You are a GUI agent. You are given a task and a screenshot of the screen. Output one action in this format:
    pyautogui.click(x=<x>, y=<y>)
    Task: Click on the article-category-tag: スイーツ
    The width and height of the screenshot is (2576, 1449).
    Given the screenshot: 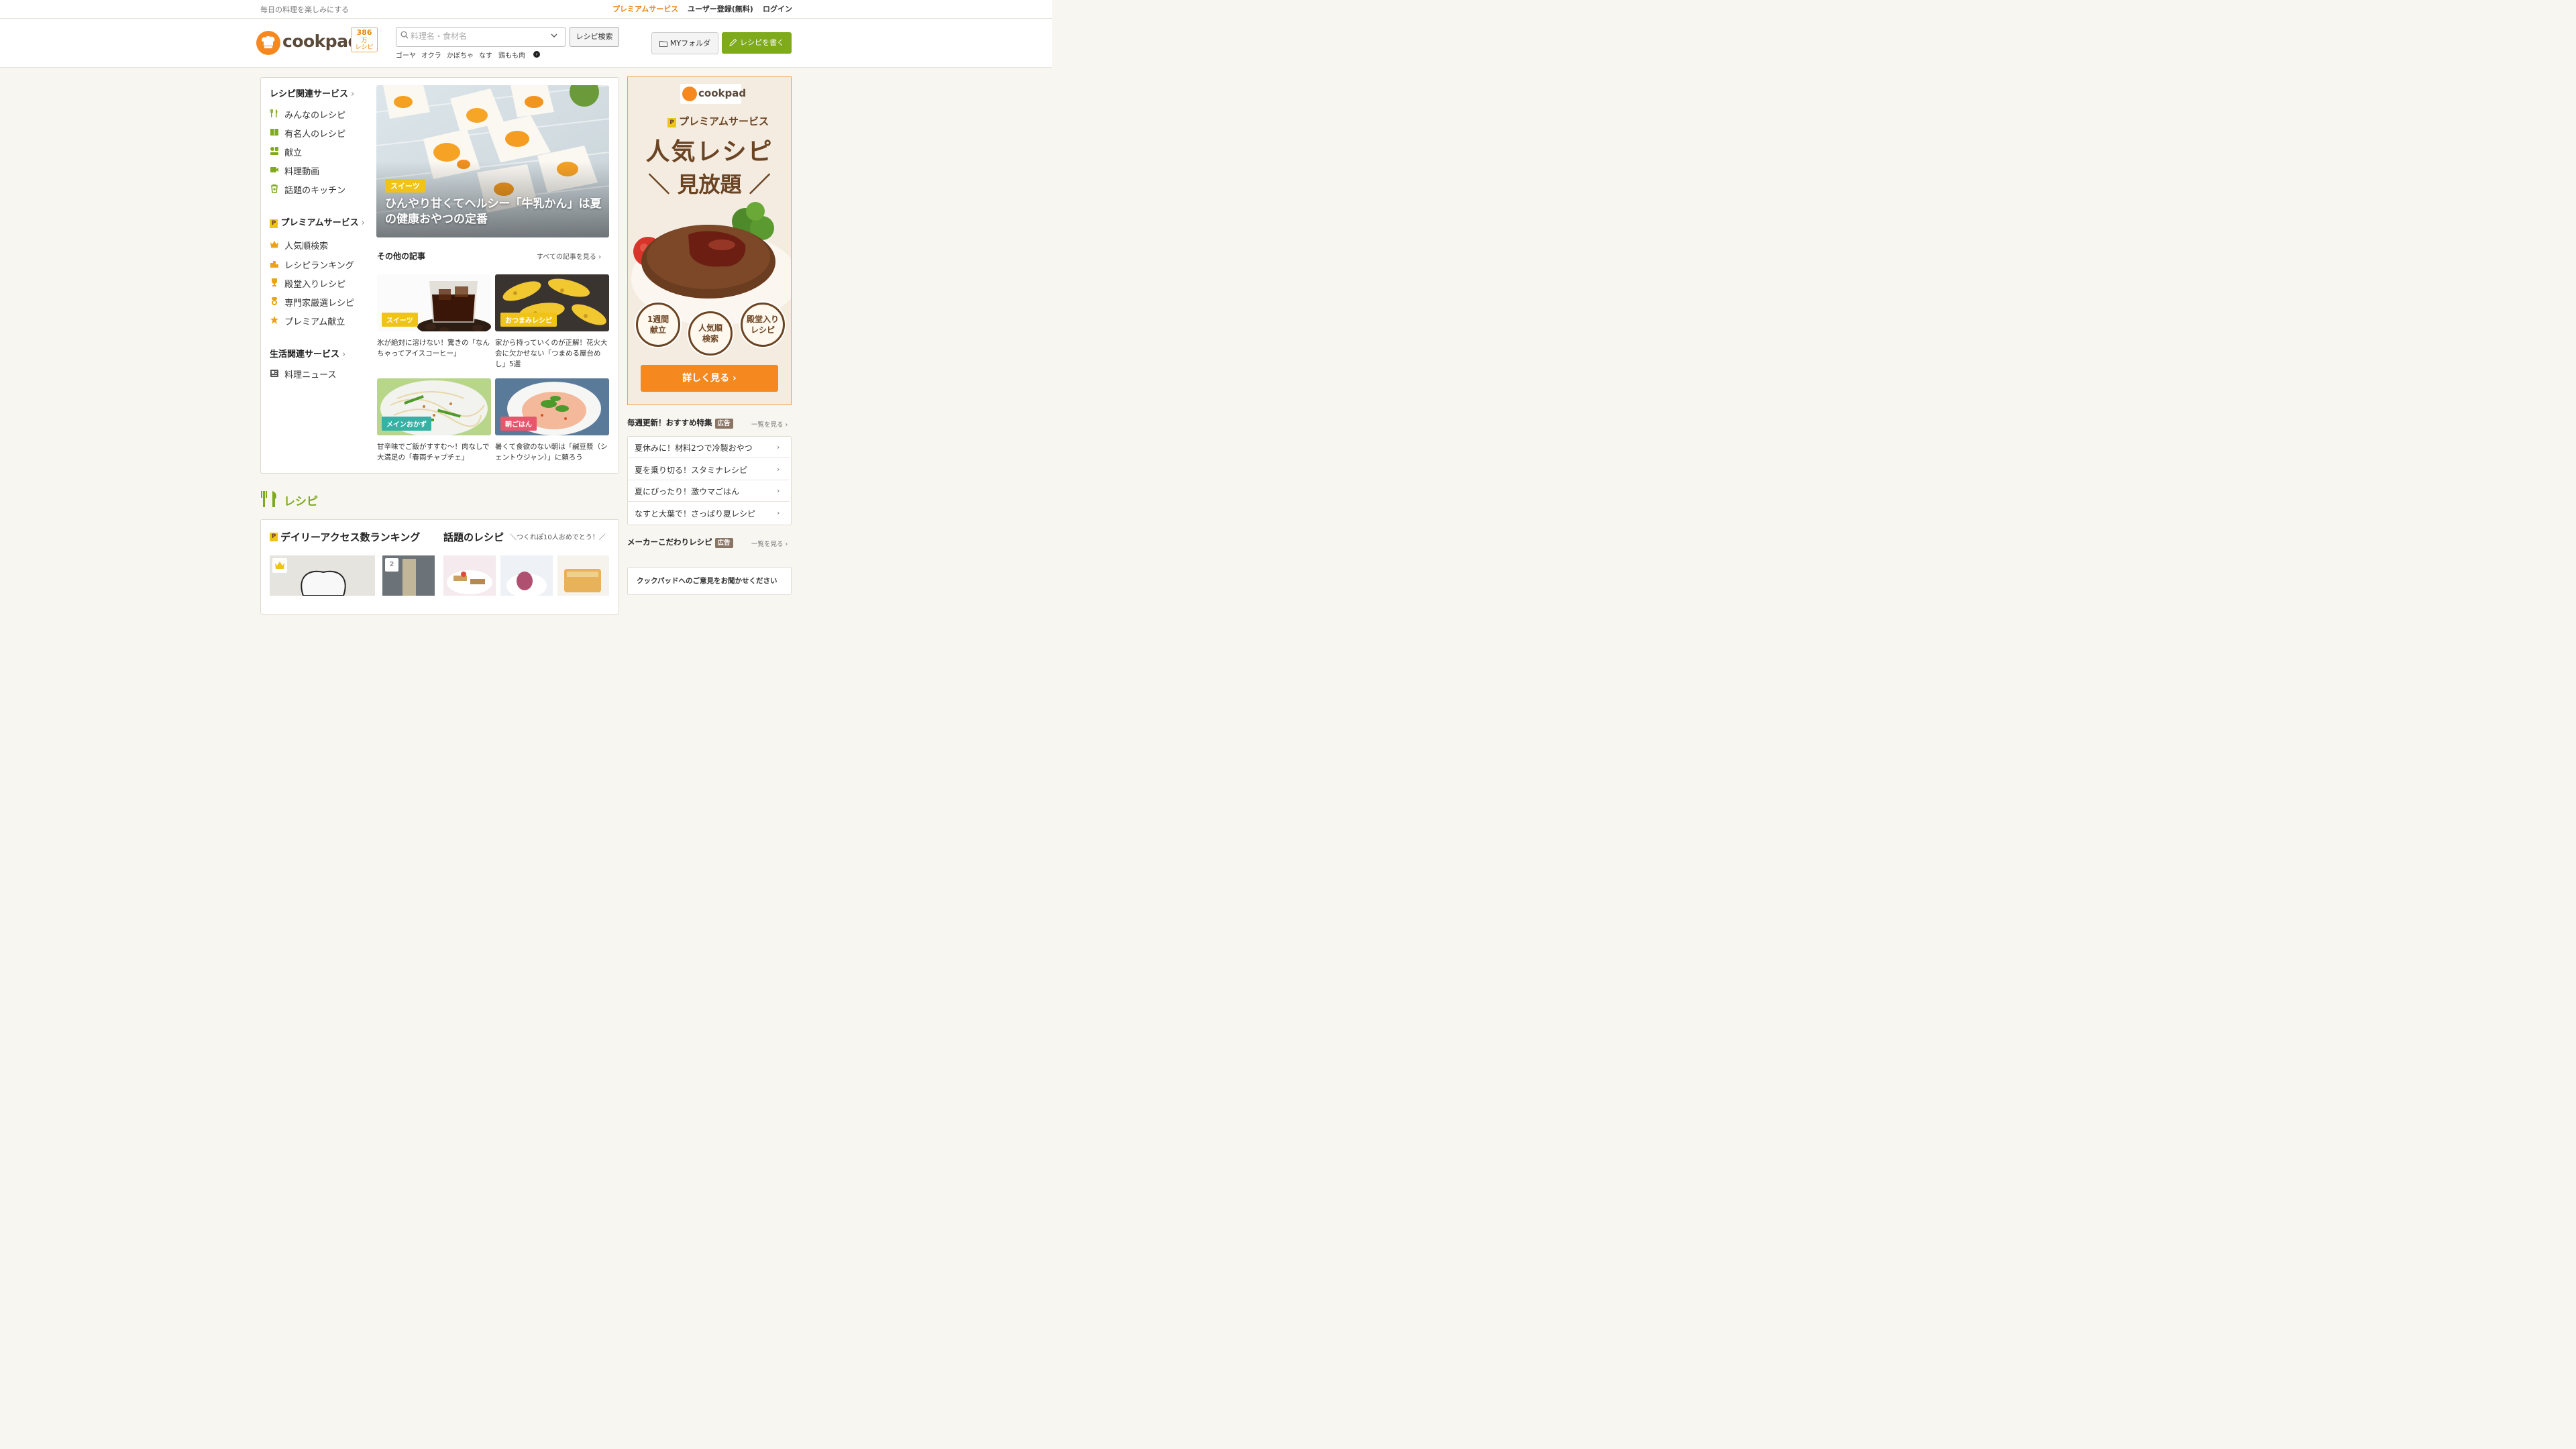 What is the action you would take?
    pyautogui.click(x=400, y=320)
    